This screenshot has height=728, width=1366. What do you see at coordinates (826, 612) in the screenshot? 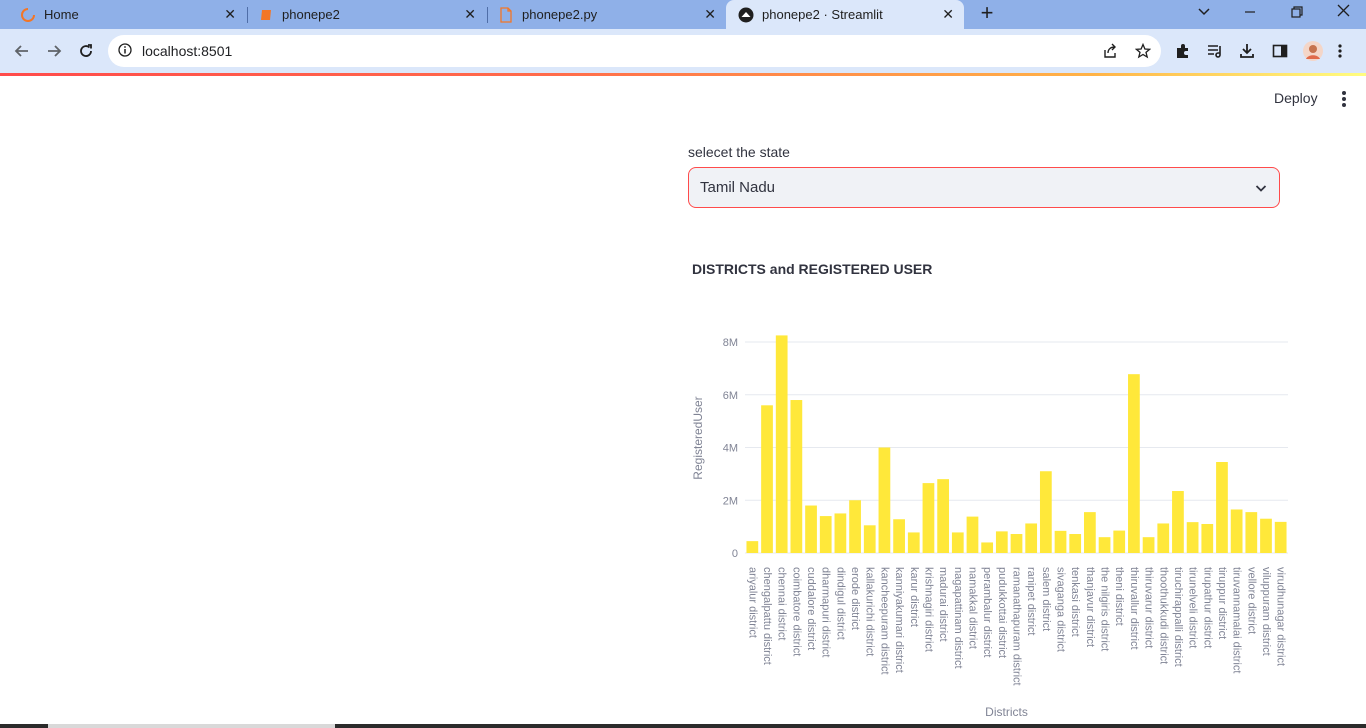
I see `x-tick-label: dharmapuri district` at bounding box center [826, 612].